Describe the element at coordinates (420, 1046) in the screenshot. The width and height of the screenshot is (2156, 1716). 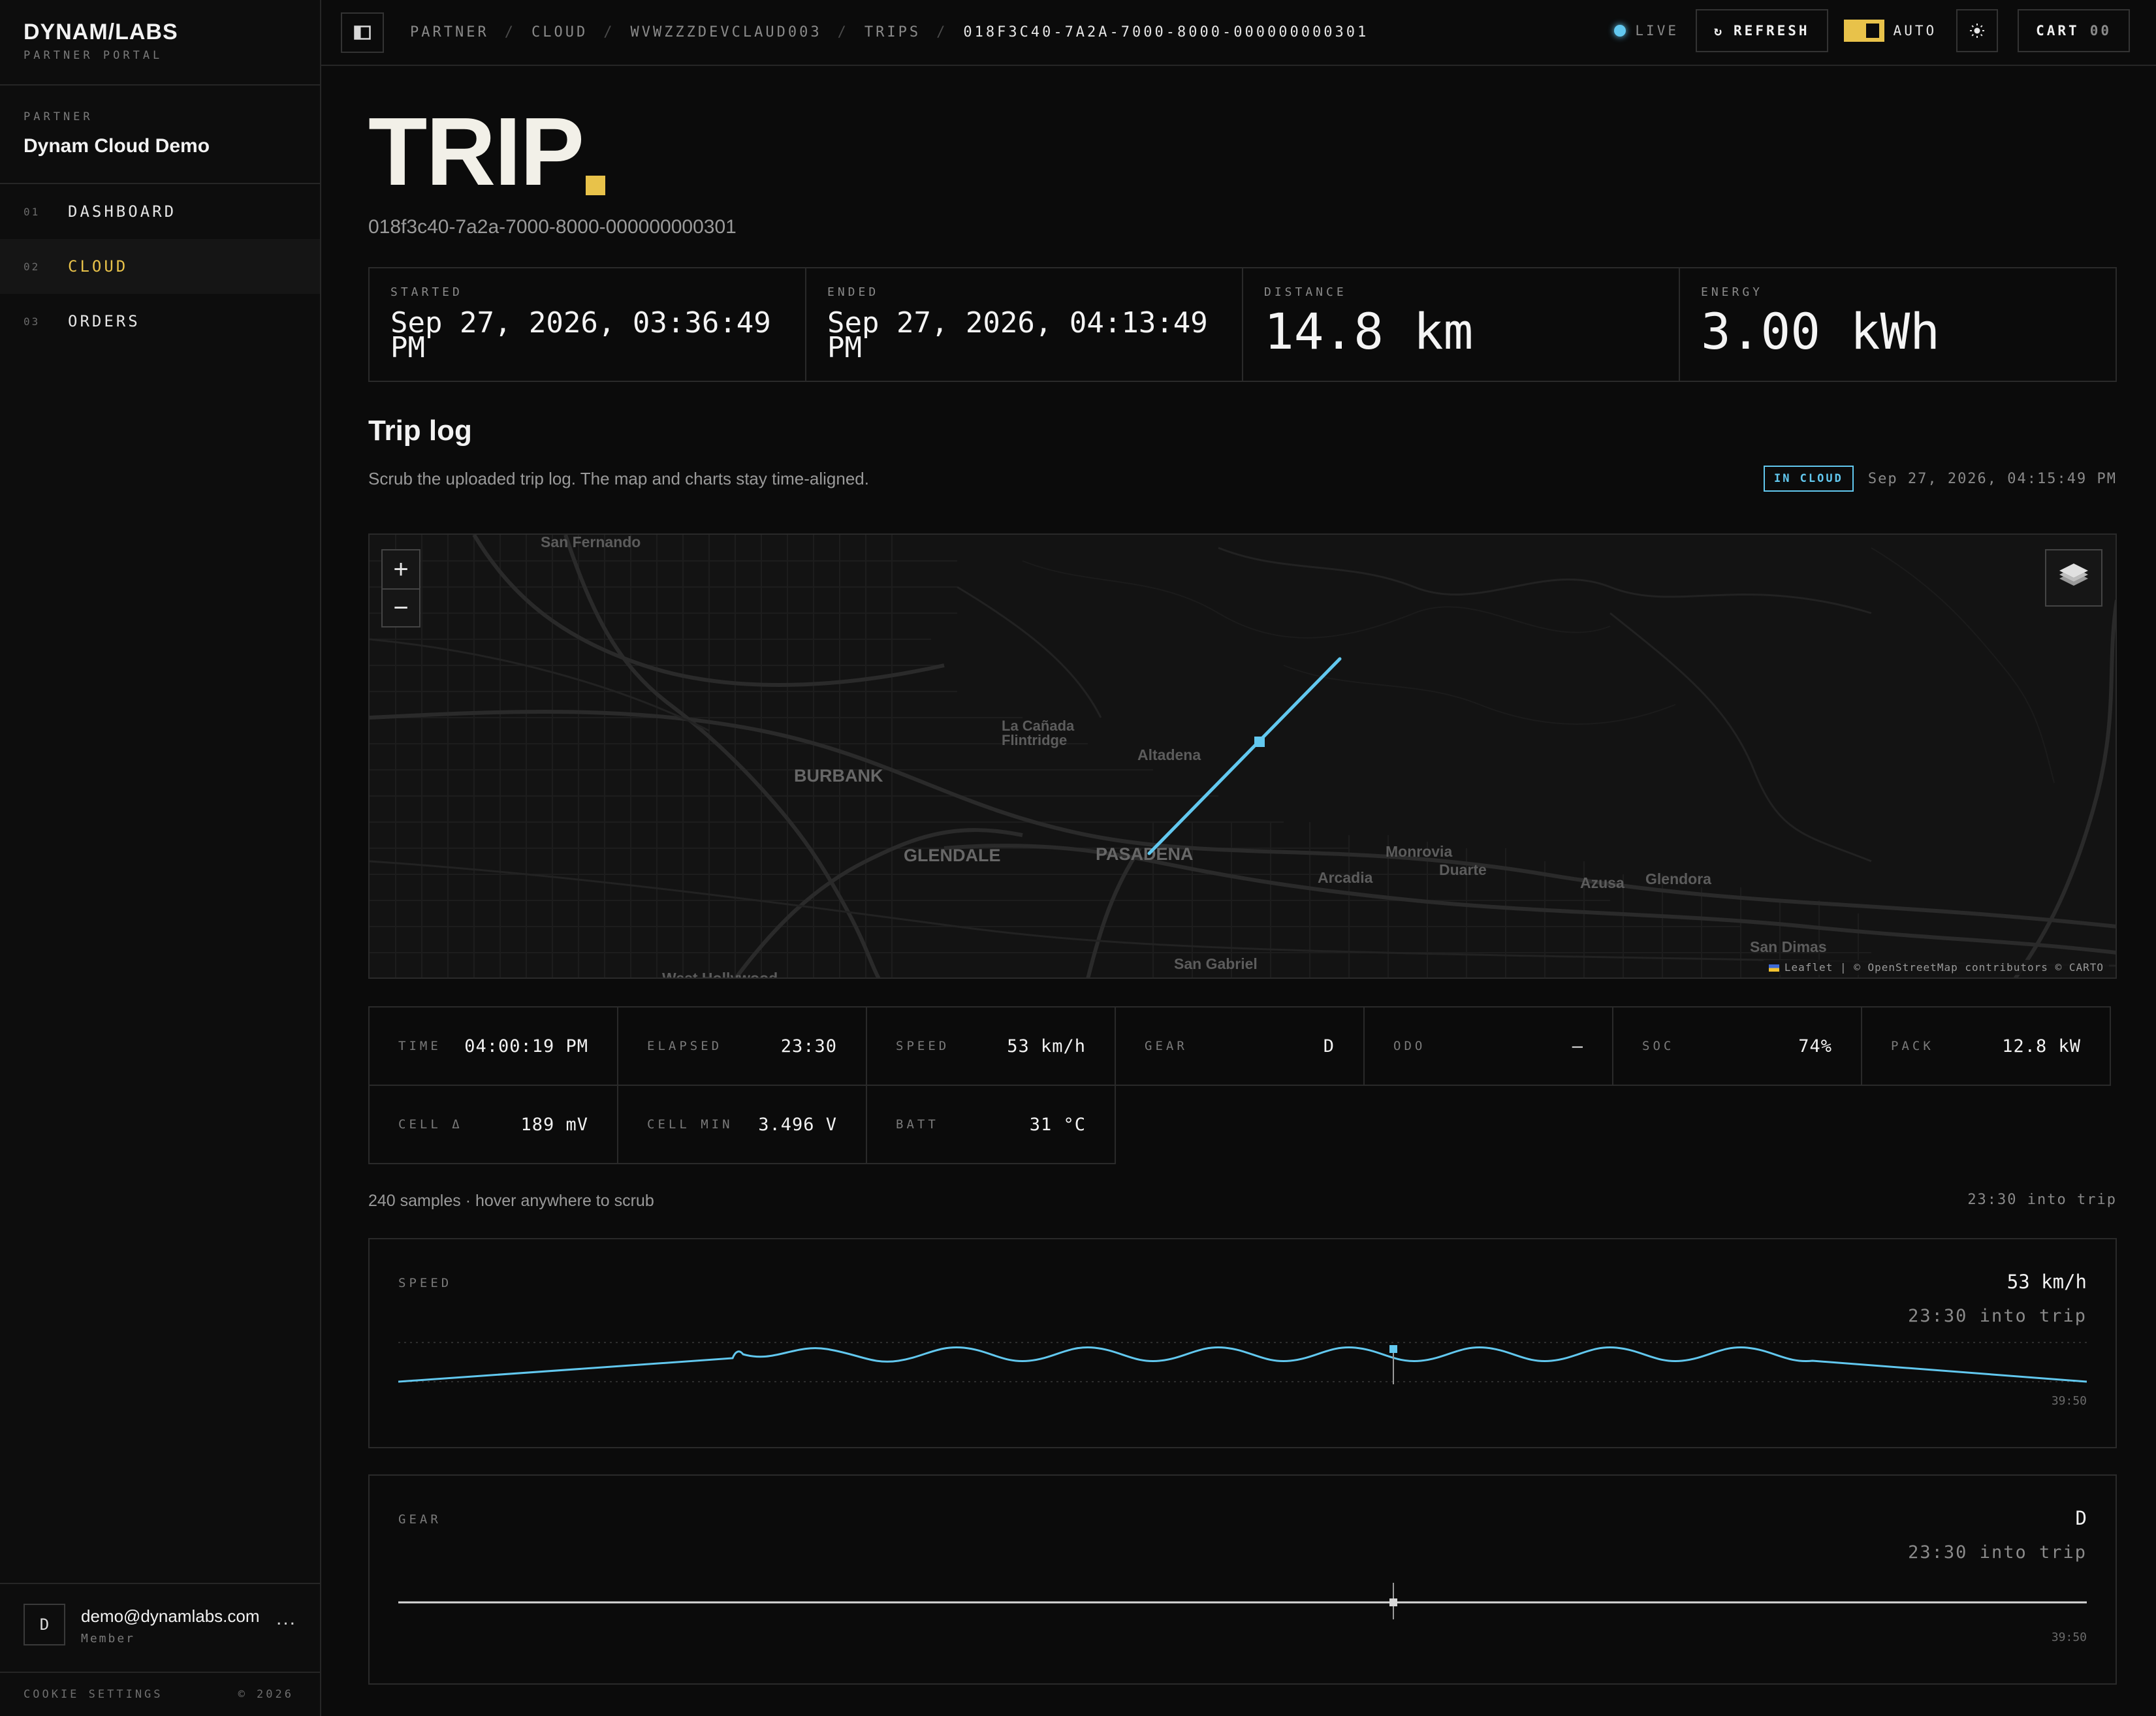
I see `readout-label: TIME` at that location.